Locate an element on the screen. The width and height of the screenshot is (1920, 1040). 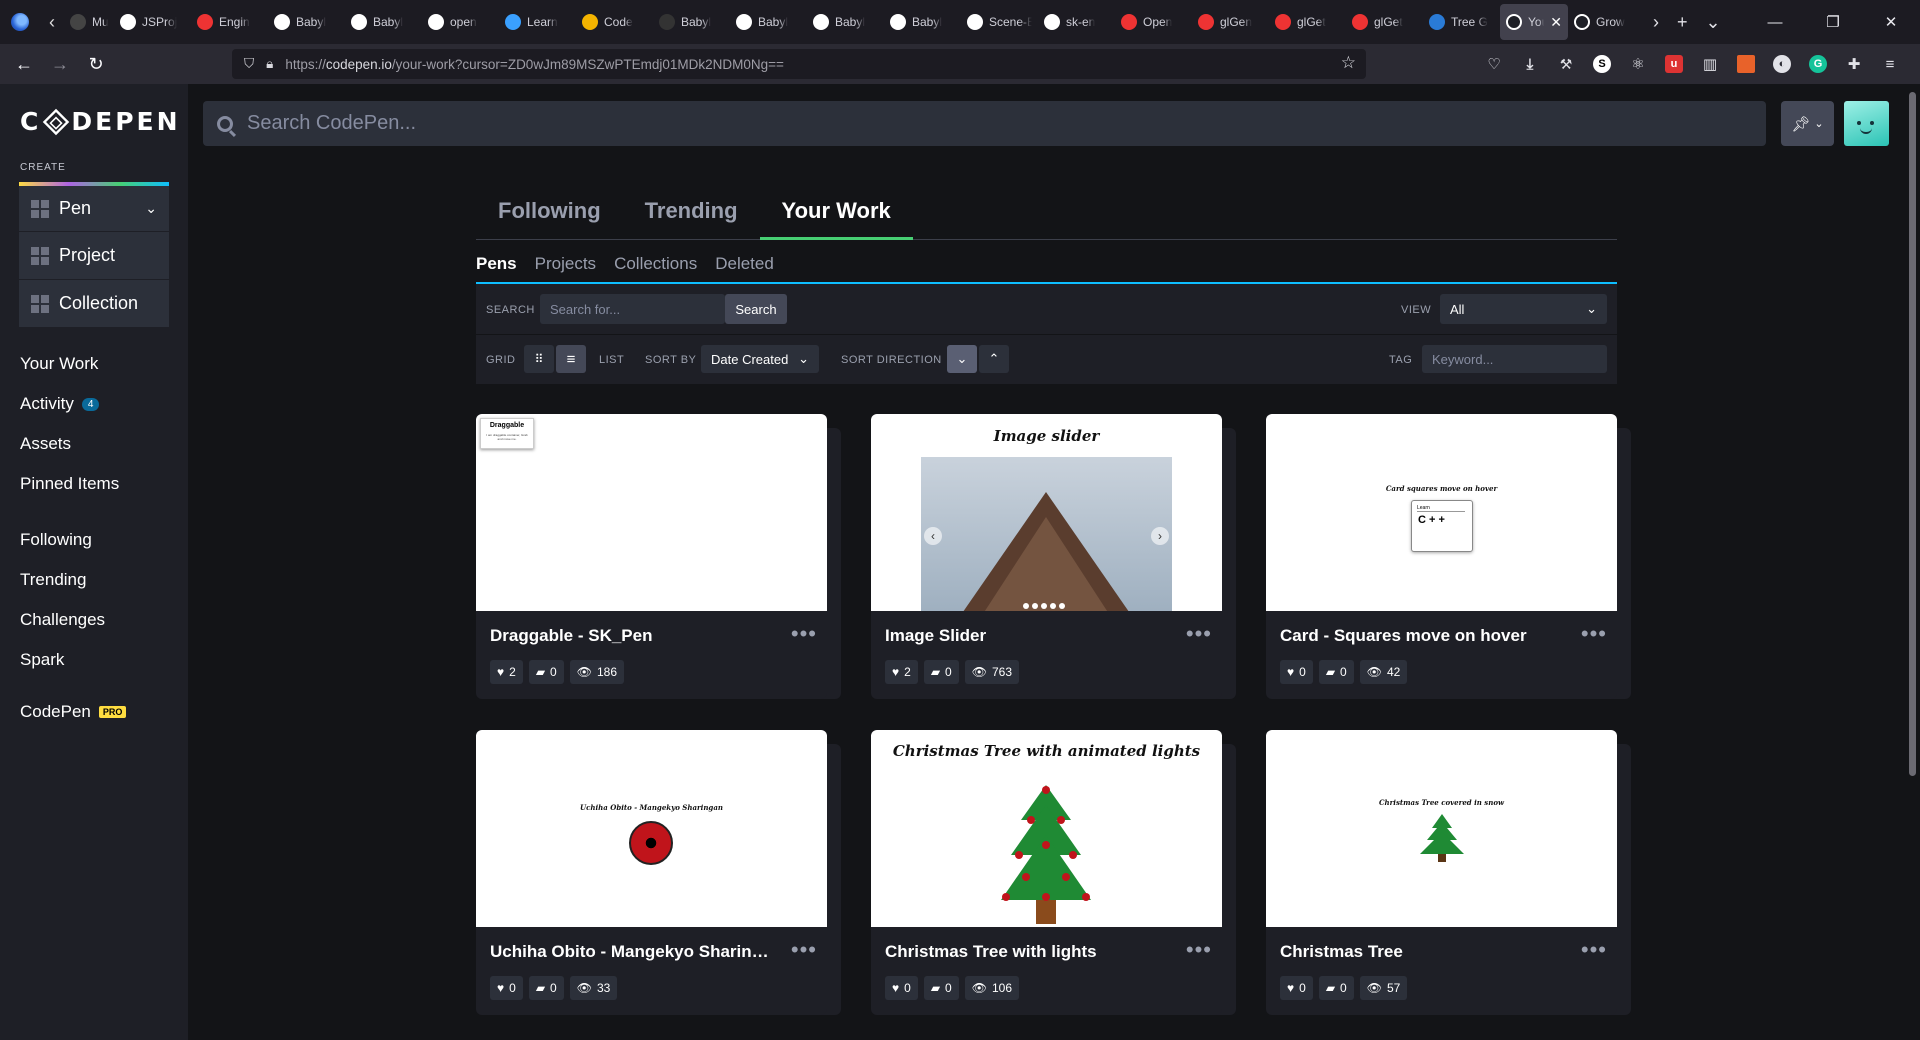
bookmark-star-icon: ☆ is located at coordinates (1348, 63).